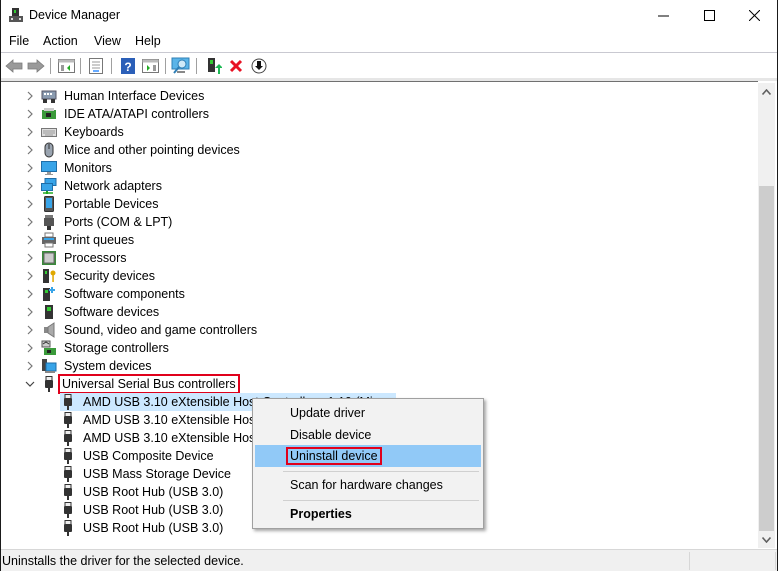 The width and height of the screenshot is (778, 571). I want to click on update-driver-button, so click(214, 66).